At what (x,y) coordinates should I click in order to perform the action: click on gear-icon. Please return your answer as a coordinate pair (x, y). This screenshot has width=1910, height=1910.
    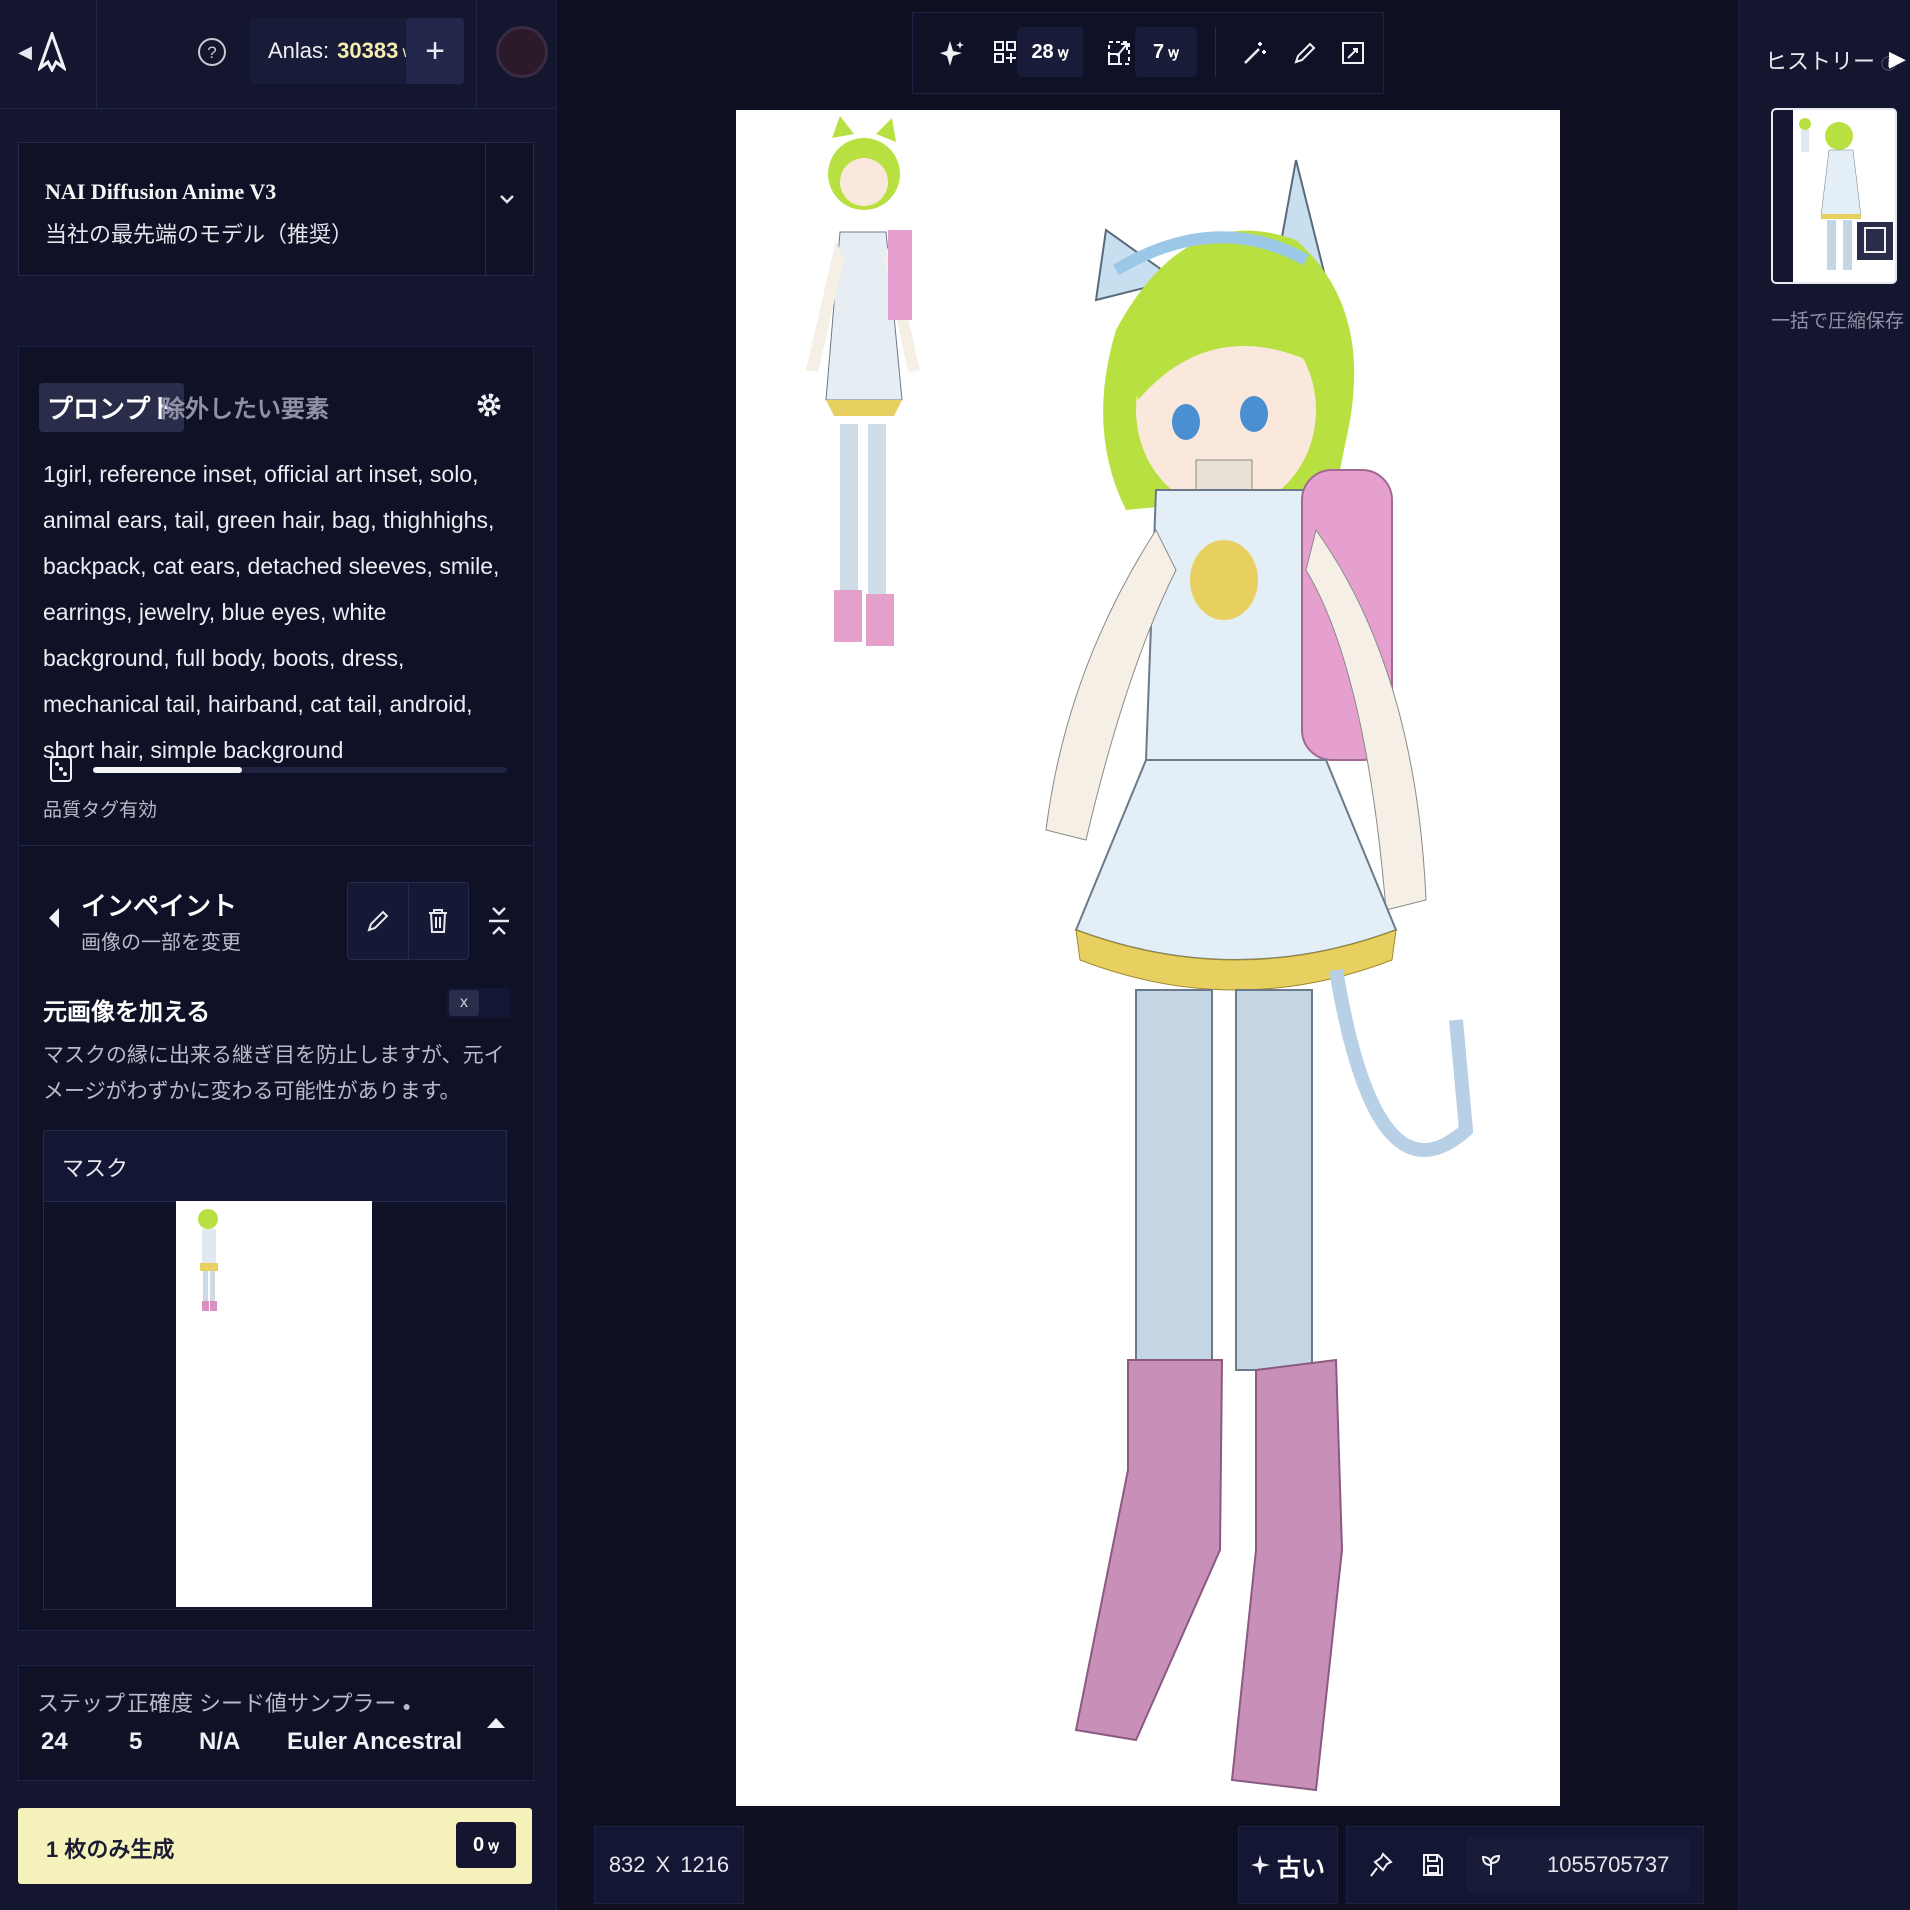
    Looking at the image, I should click on (490, 406).